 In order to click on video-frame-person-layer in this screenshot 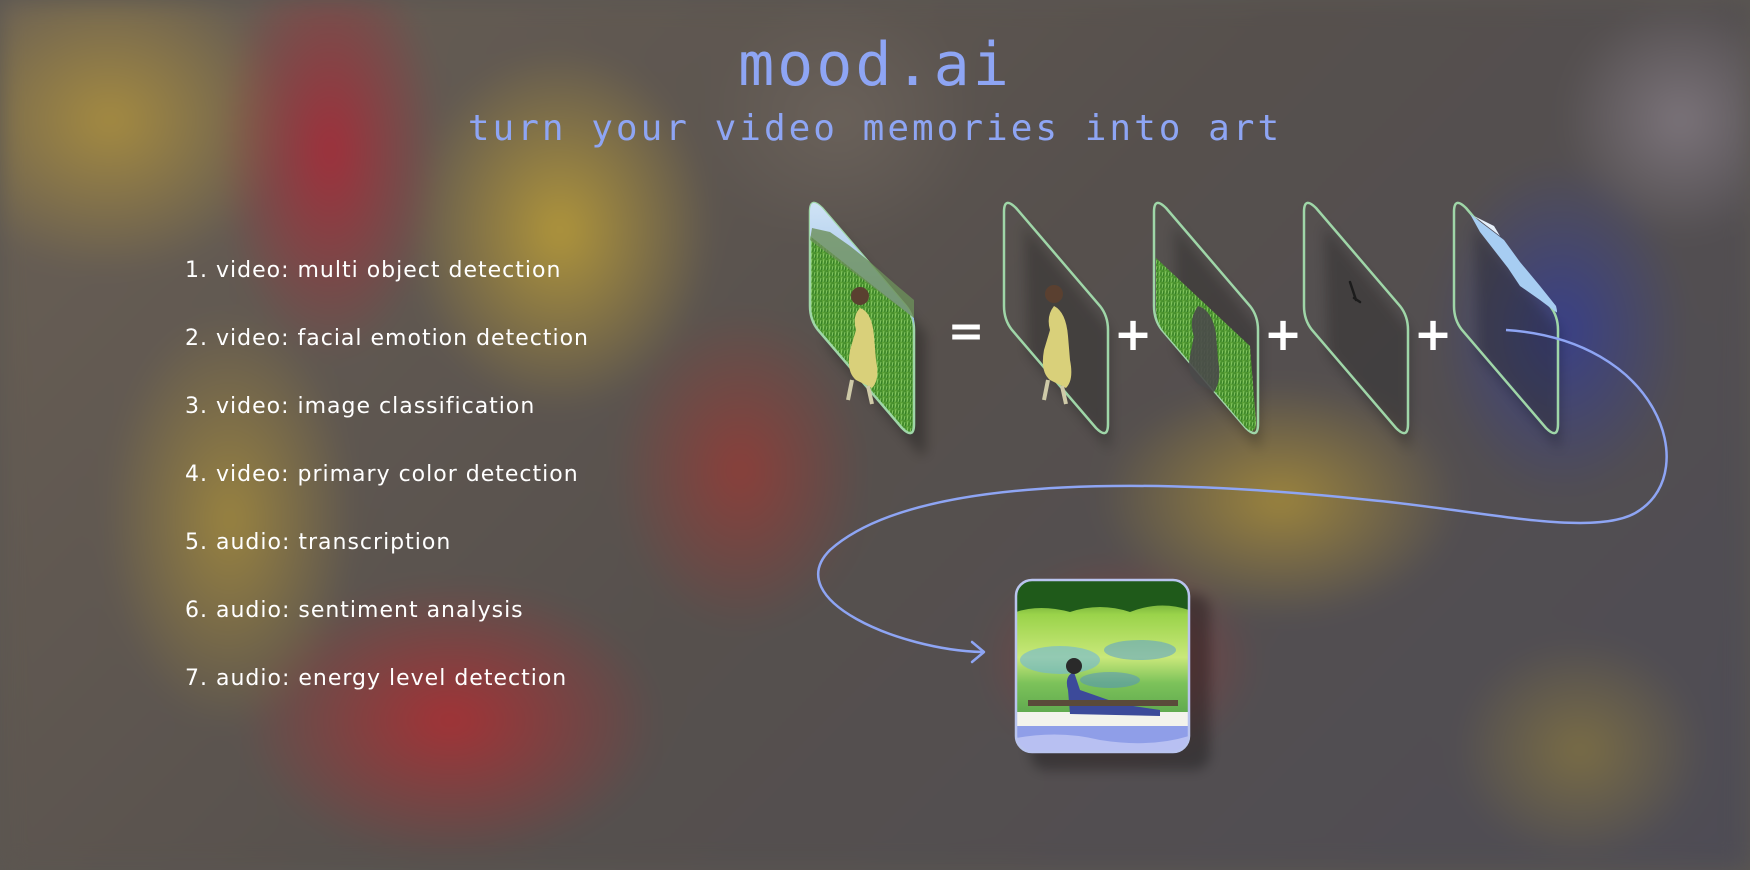, I will do `click(1056, 325)`.